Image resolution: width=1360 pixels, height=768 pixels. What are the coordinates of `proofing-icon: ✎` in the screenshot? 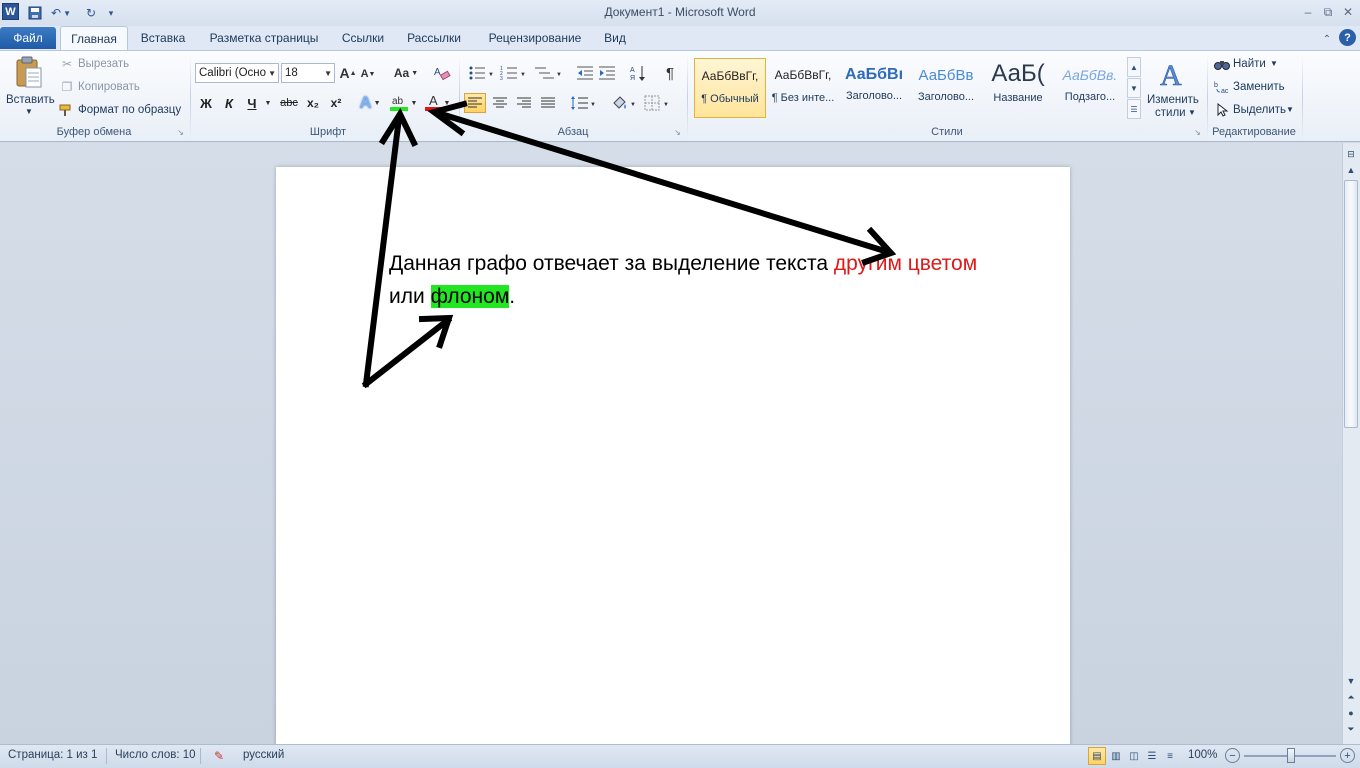 It's located at (219, 756).